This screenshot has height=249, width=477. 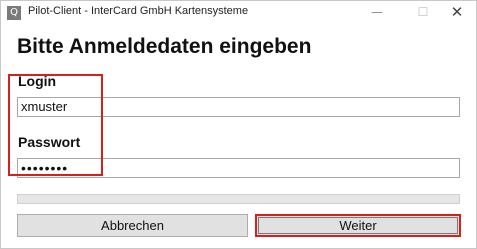 I want to click on close-button: ✕, so click(x=457, y=13).